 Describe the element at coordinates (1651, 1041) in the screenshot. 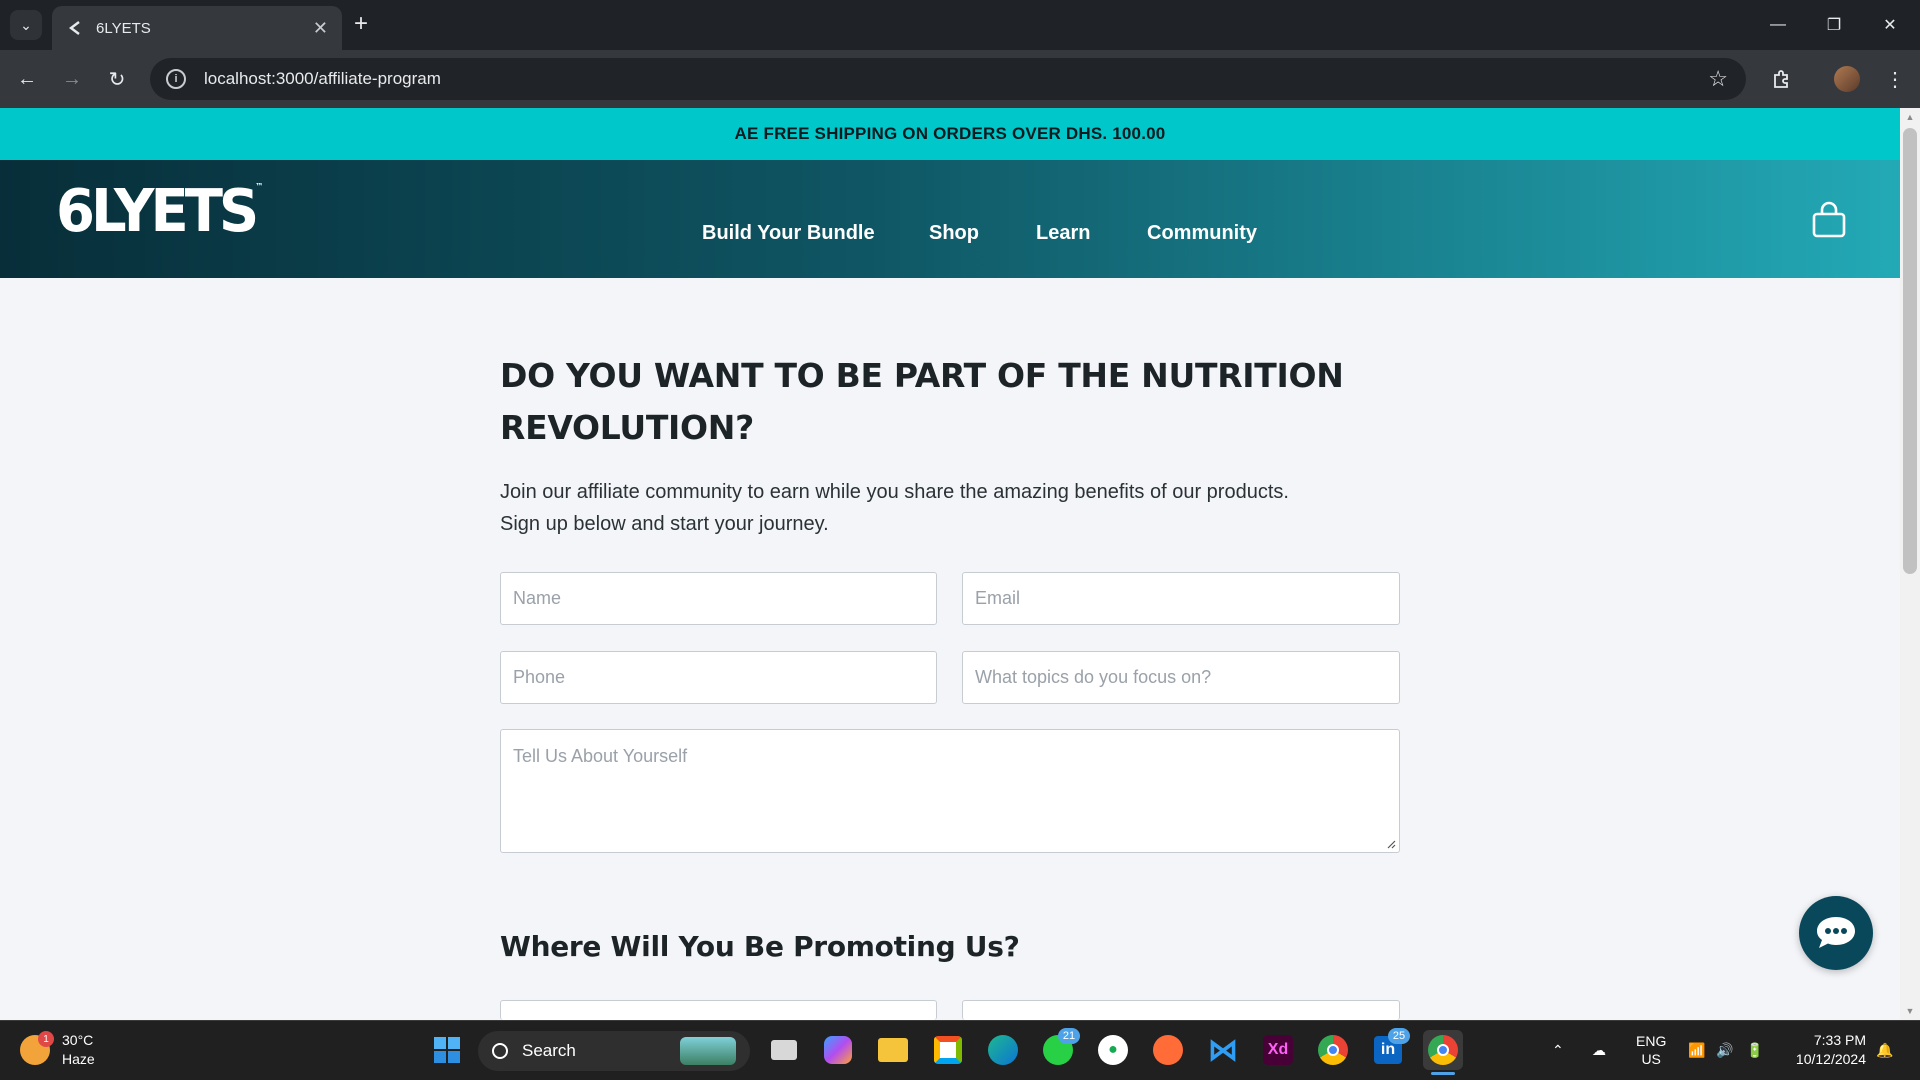

I see `lang-line1: ENG` at that location.